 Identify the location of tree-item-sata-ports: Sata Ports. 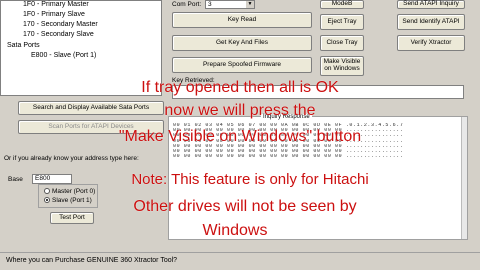
(23, 45).